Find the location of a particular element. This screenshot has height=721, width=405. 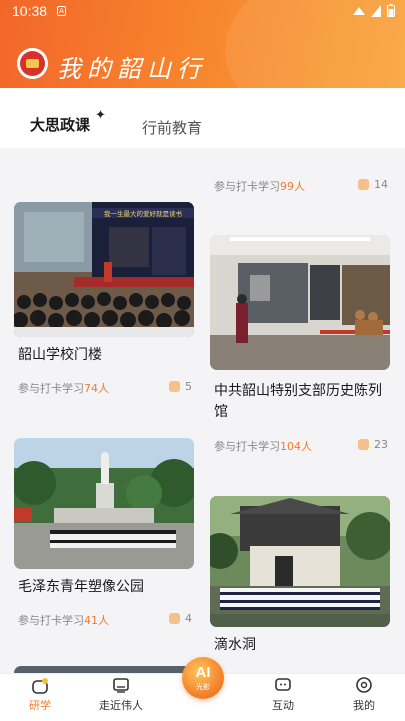

nav-profile: 我的 is located at coordinates (364, 695).